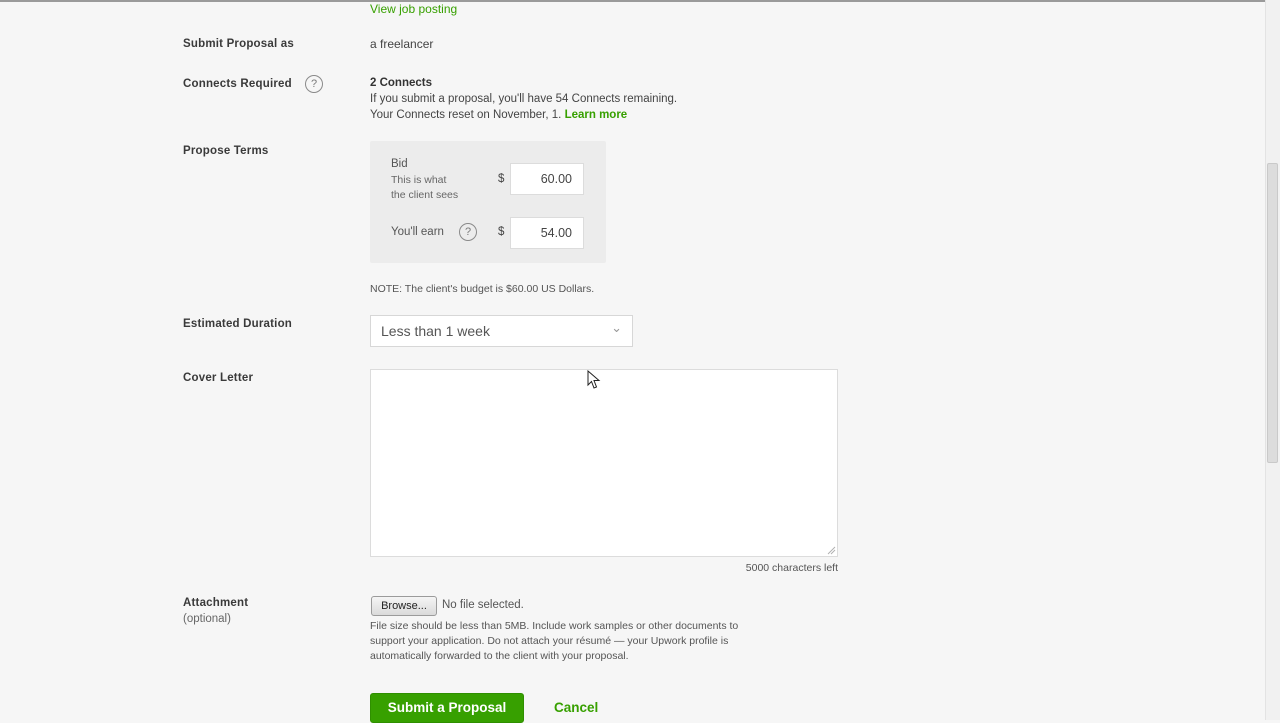 This screenshot has width=1280, height=723. What do you see at coordinates (218, 378) in the screenshot?
I see `cover-letter-label: Cover Letter` at bounding box center [218, 378].